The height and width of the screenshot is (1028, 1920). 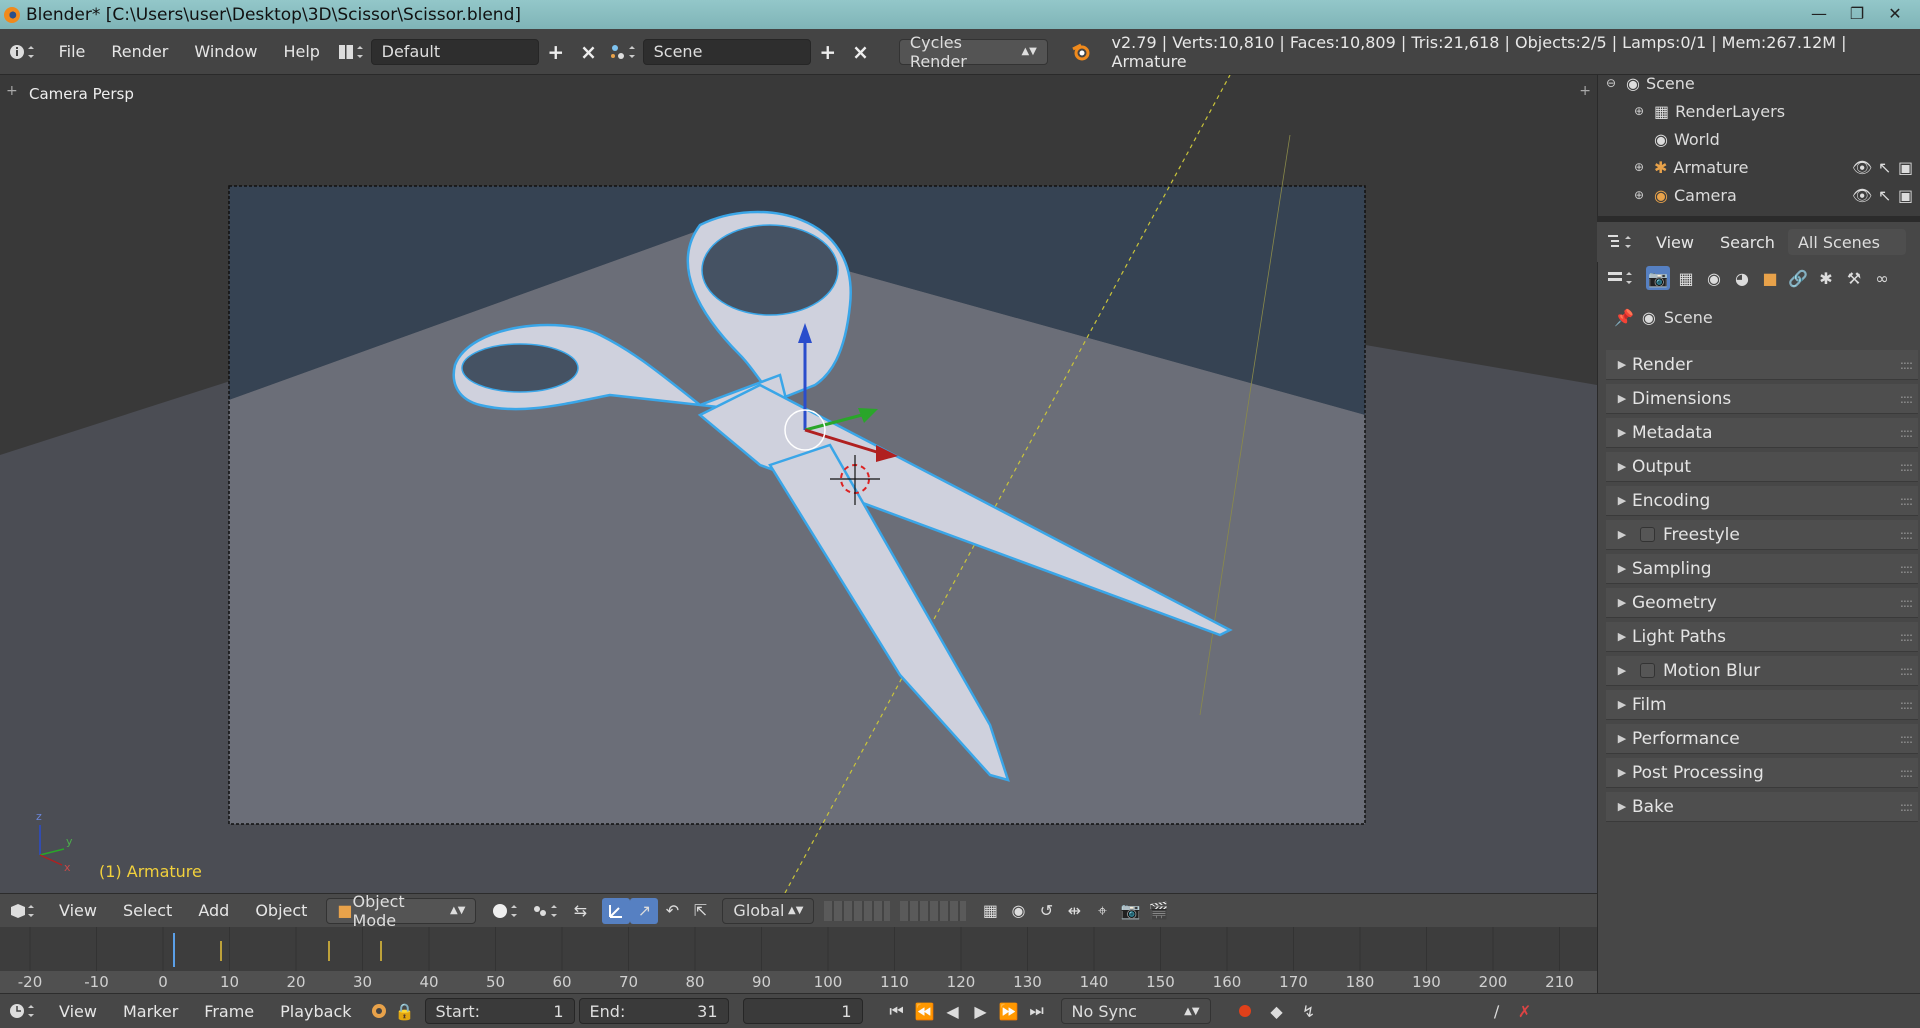 I want to click on editor-type-3dview-icon, so click(x=23, y=911).